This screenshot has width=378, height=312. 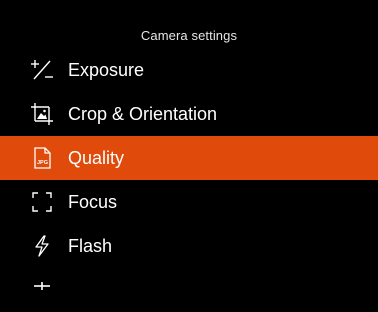 I want to click on menu-item-label: Exposure, so click(x=106, y=69).